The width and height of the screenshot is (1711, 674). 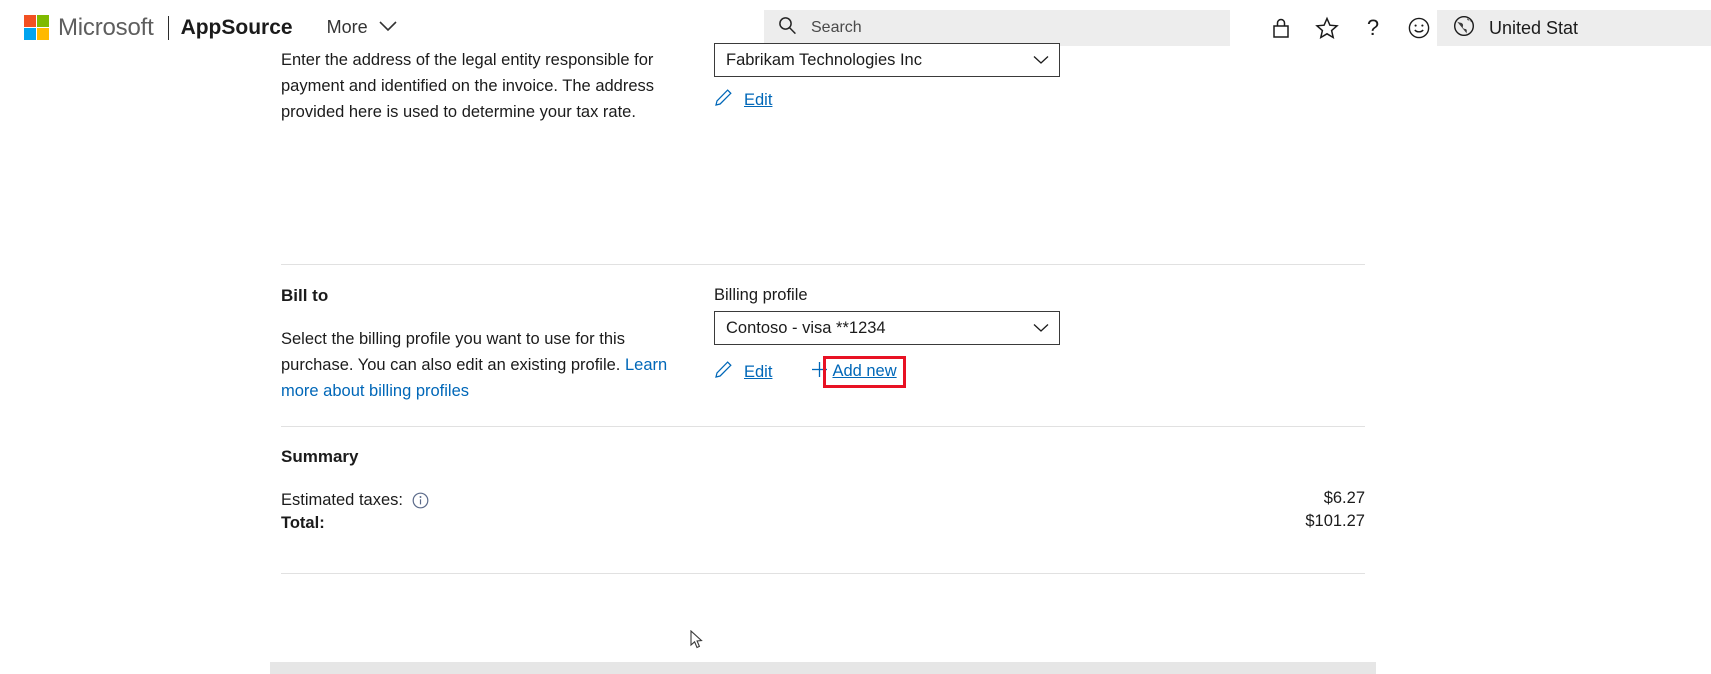 I want to click on billing-profile-label: Billing profile, so click(x=761, y=295).